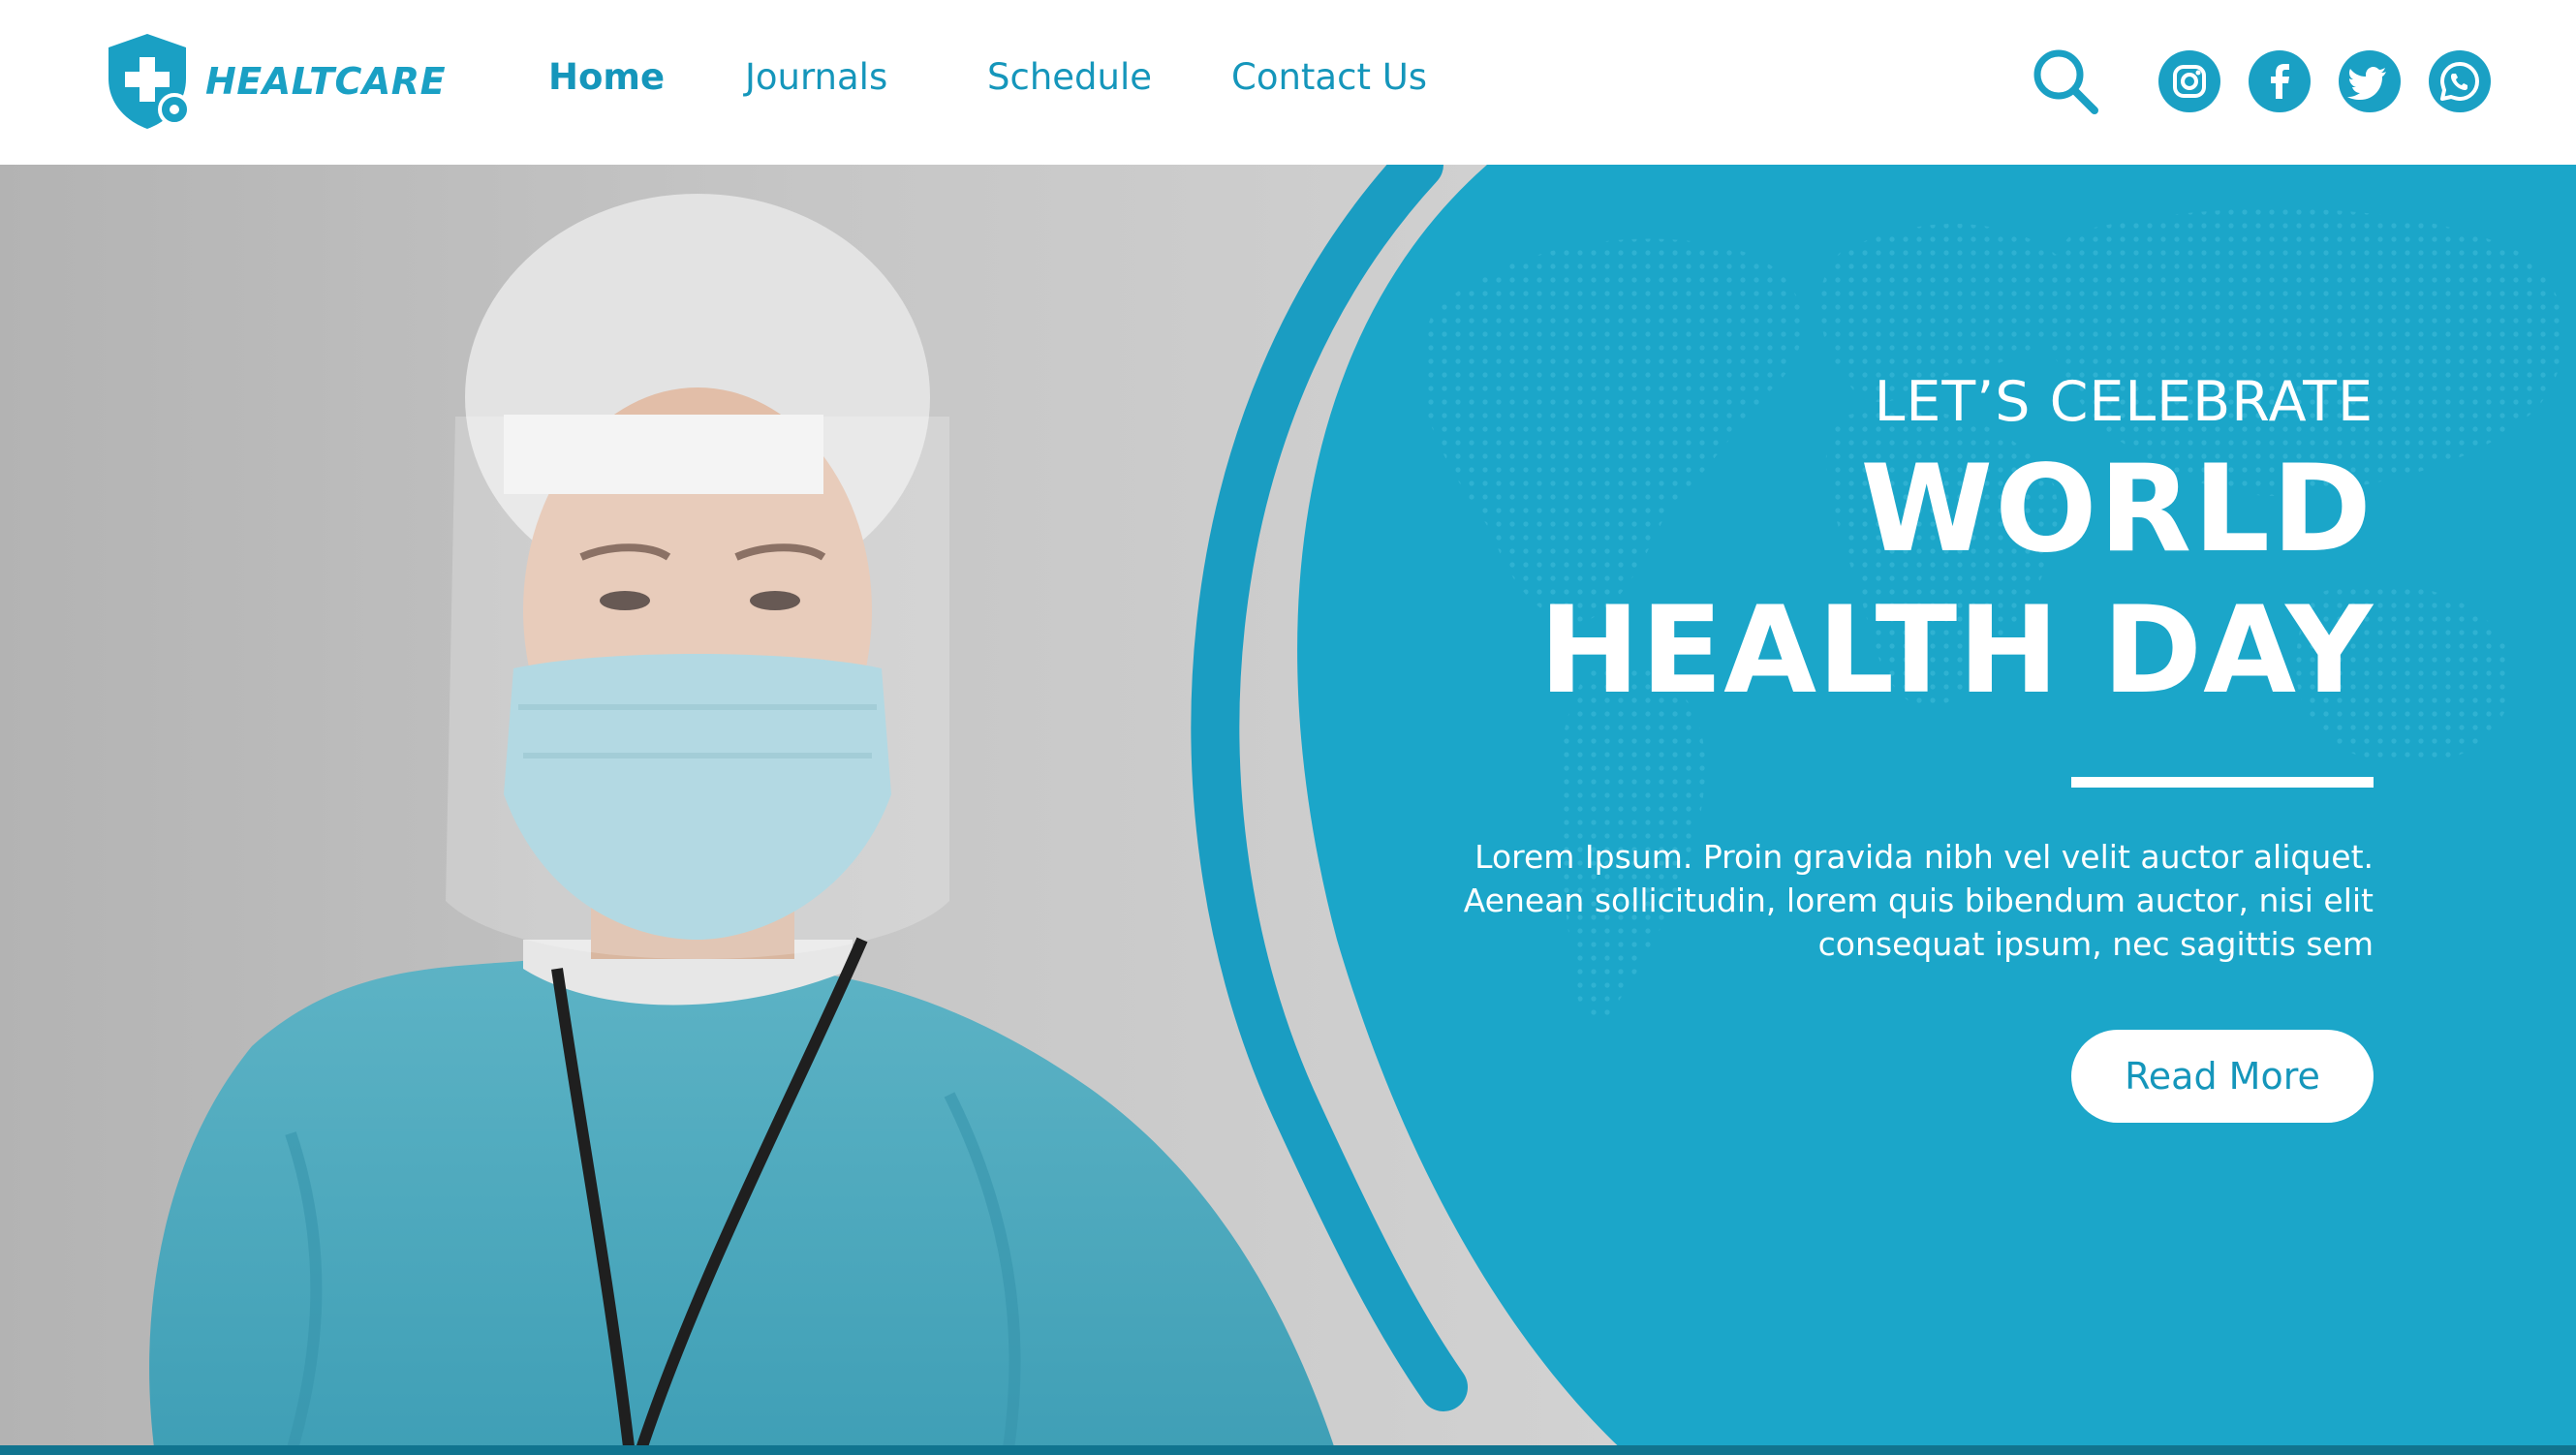 The image size is (2576, 1455). Describe the element at coordinates (2370, 81) in the screenshot. I see `twitter-icon` at that location.